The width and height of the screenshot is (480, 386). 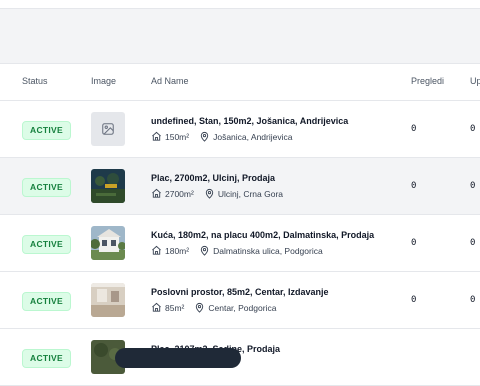 What do you see at coordinates (242, 307) in the screenshot?
I see `ad-location: Centar, Podgorica` at bounding box center [242, 307].